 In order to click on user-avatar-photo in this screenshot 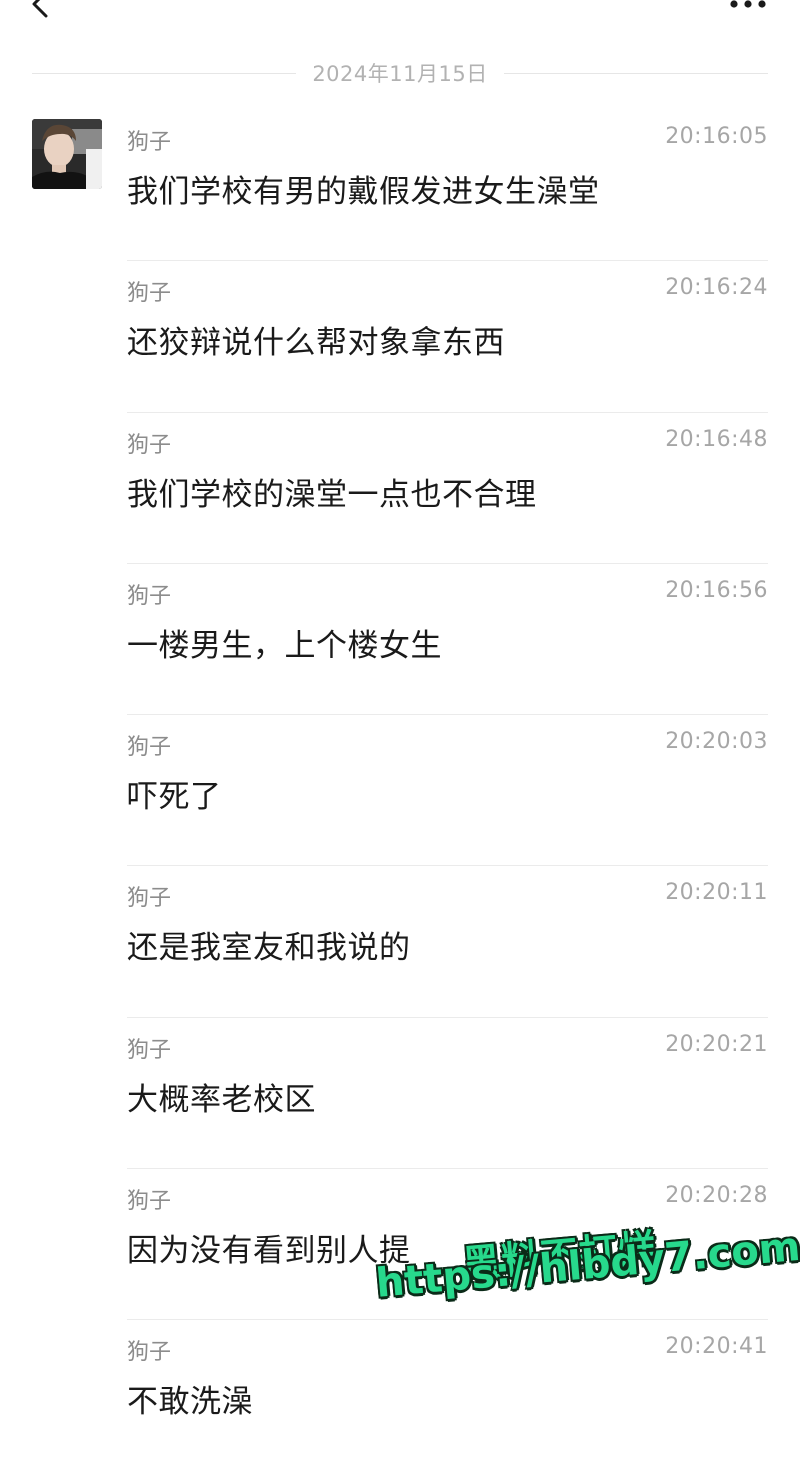, I will do `click(67, 154)`.